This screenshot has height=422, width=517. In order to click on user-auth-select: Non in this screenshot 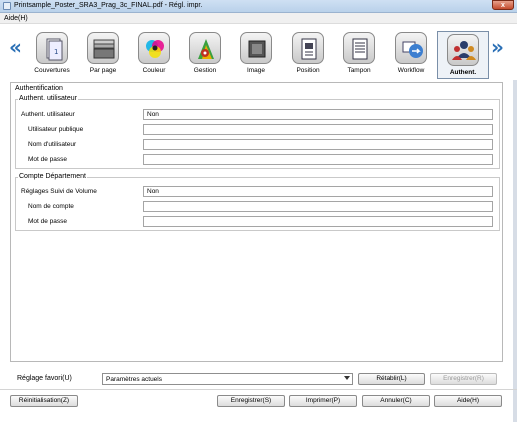, I will do `click(318, 114)`.